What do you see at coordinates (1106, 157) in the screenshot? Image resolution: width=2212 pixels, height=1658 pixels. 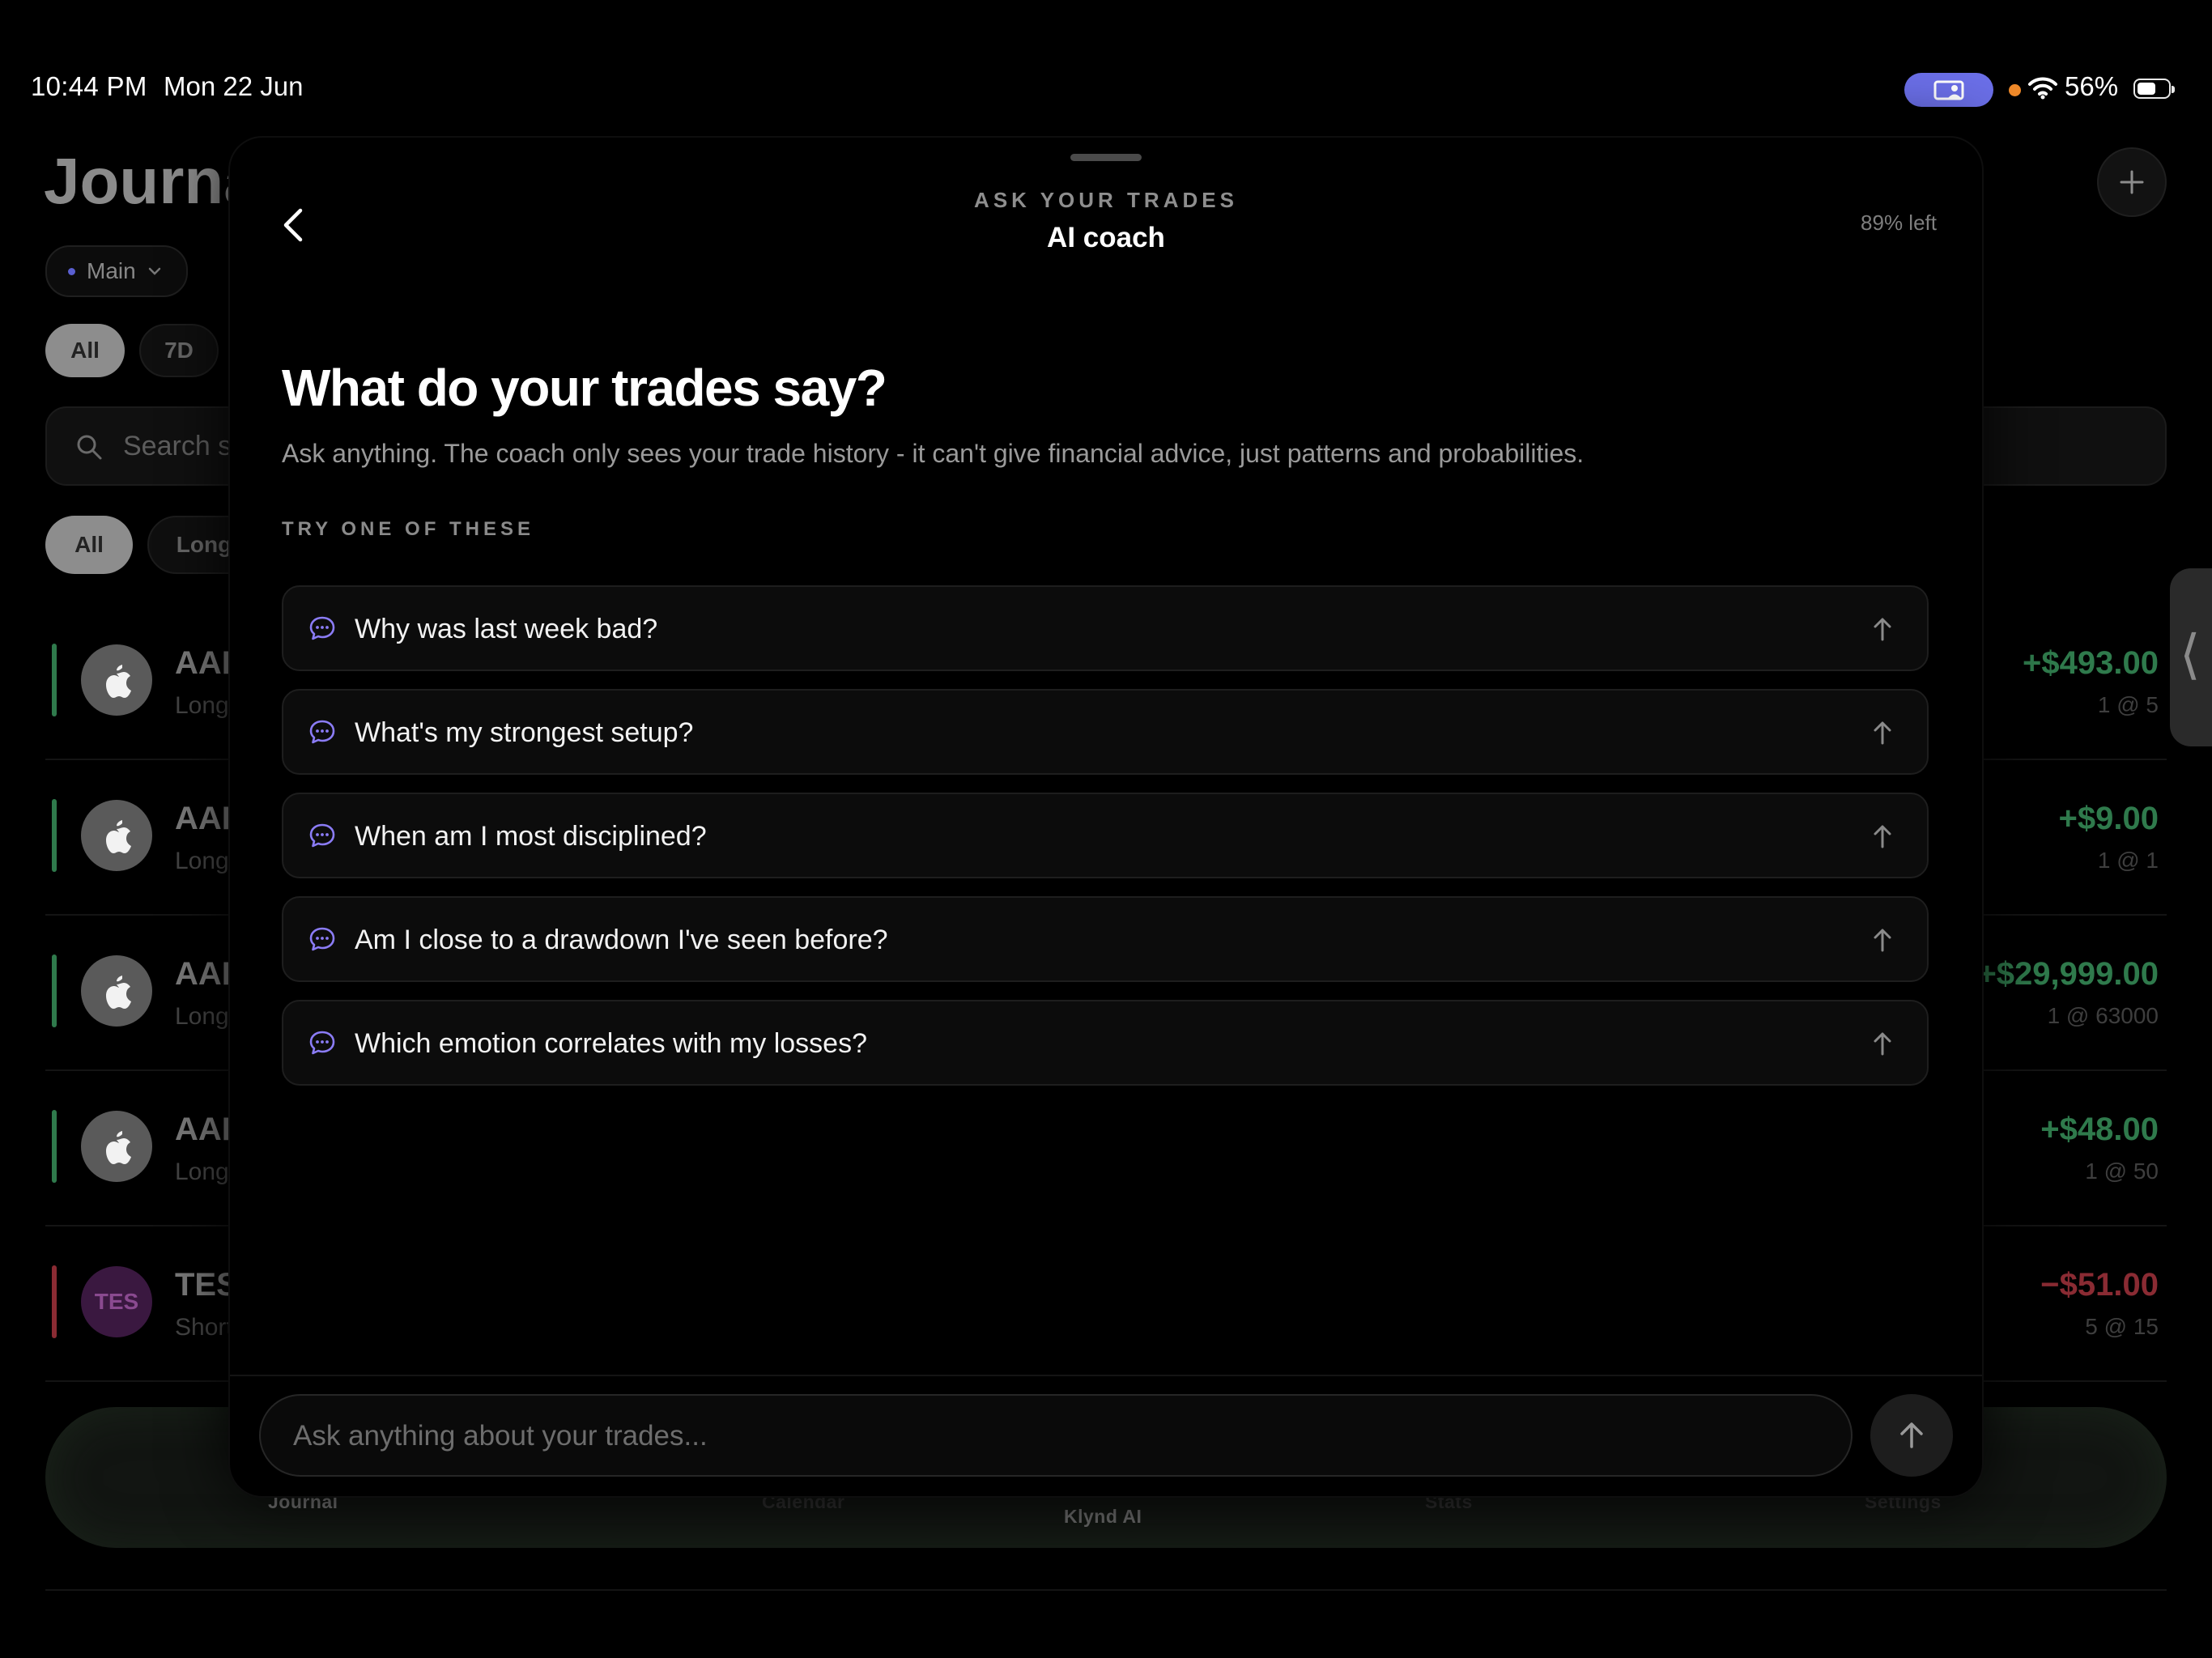 I see `sheet-grabber` at bounding box center [1106, 157].